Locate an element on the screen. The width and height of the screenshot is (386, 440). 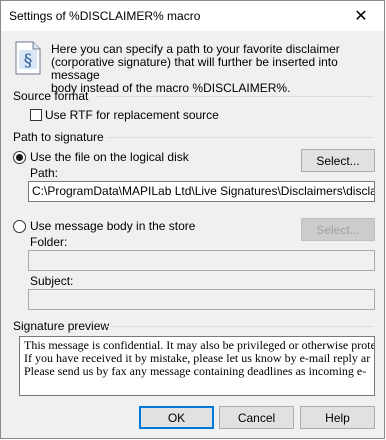
help-button: Help is located at coordinates (337, 417).